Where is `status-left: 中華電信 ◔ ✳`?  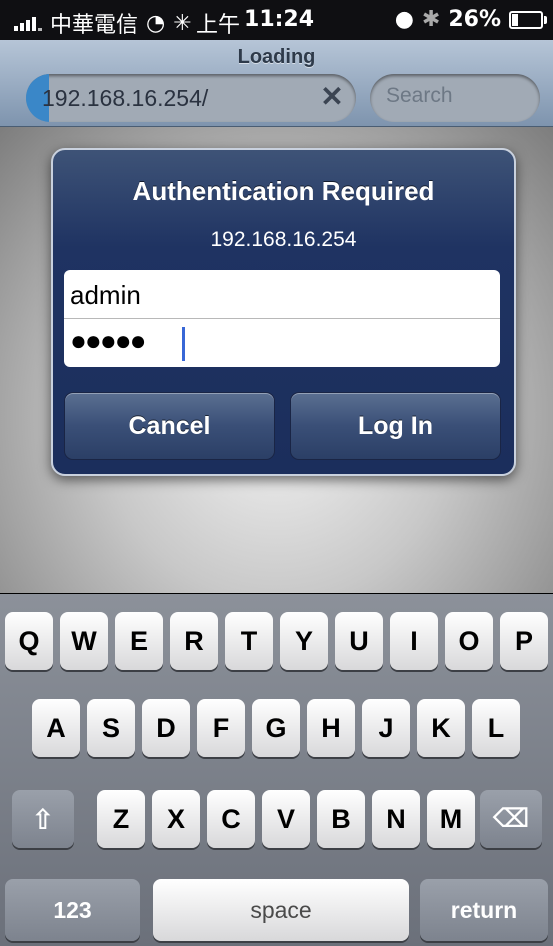
status-left: 中華電信 ◔ ✳ is located at coordinates (103, 23).